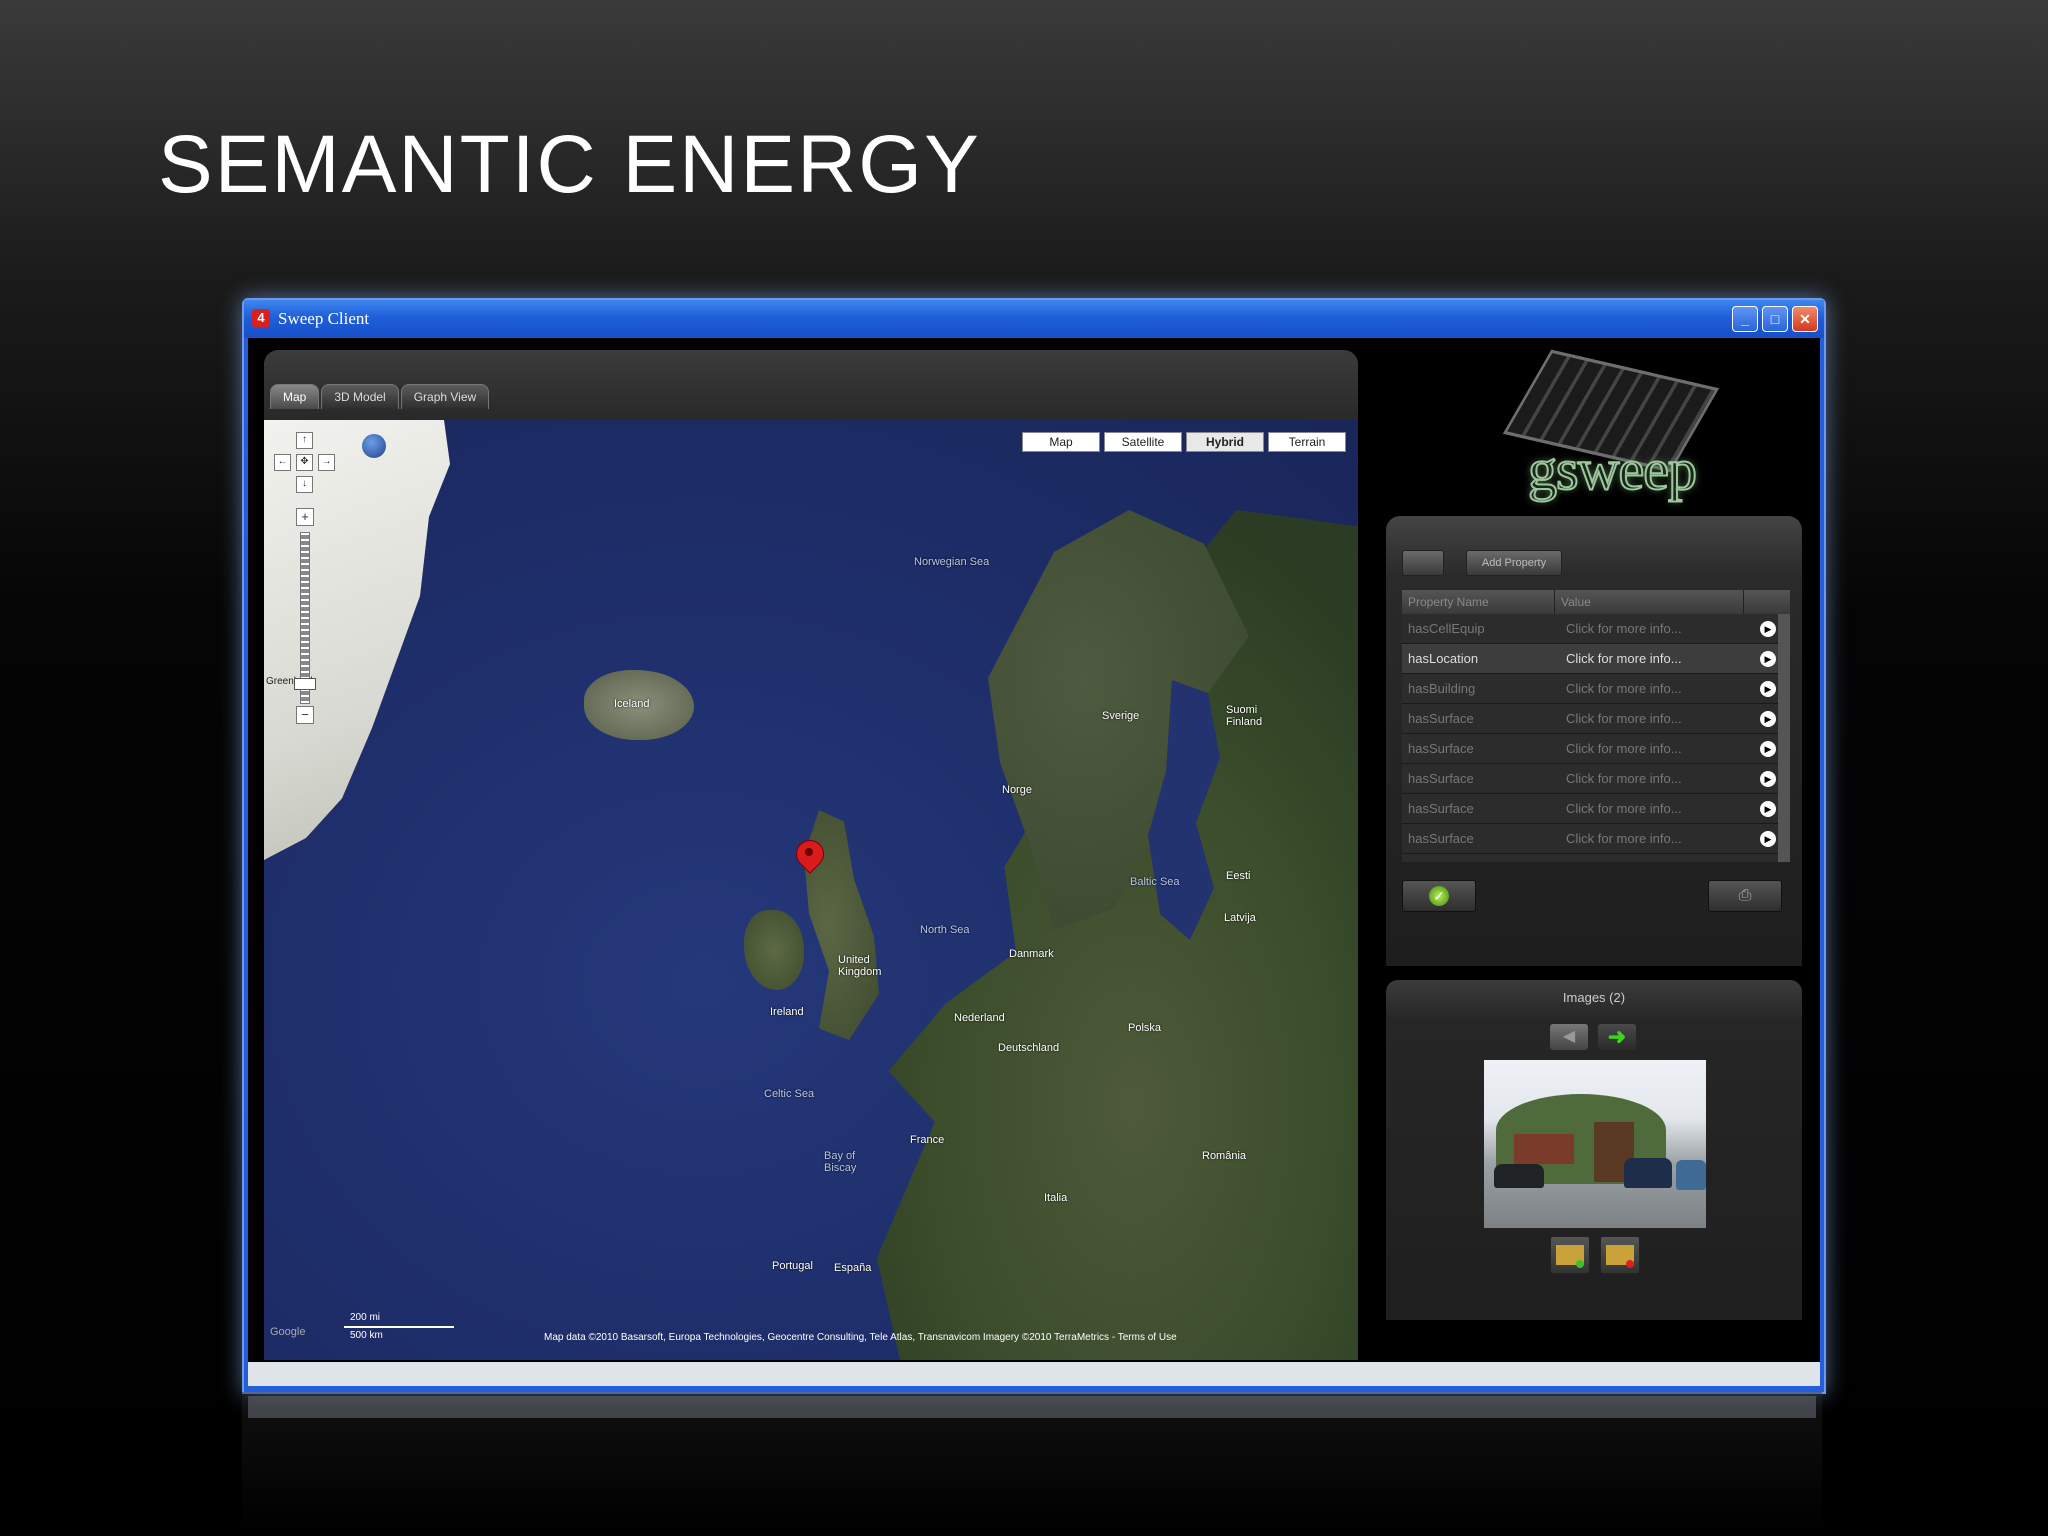  I want to click on view-tabs: Map 3D Model Graph View, so click(380, 396).